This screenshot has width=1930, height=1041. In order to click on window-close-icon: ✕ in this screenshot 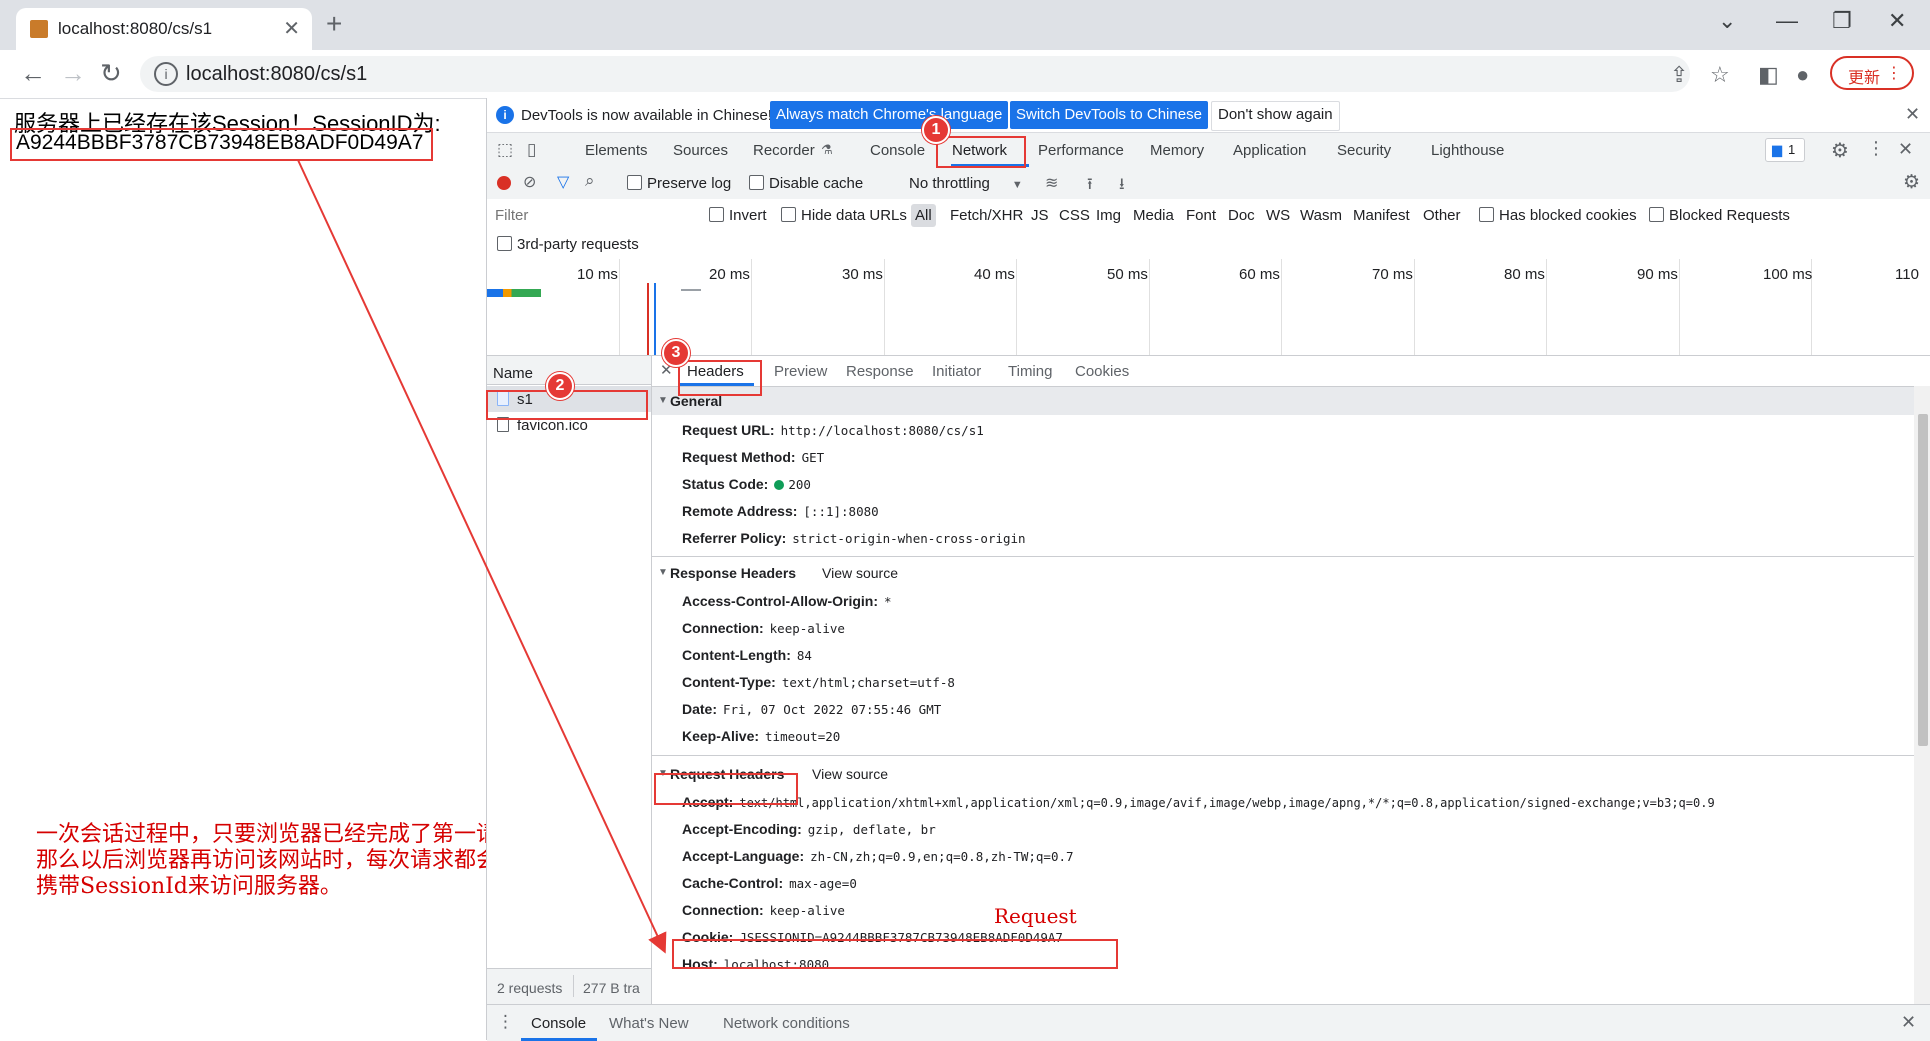, I will do `click(1897, 21)`.